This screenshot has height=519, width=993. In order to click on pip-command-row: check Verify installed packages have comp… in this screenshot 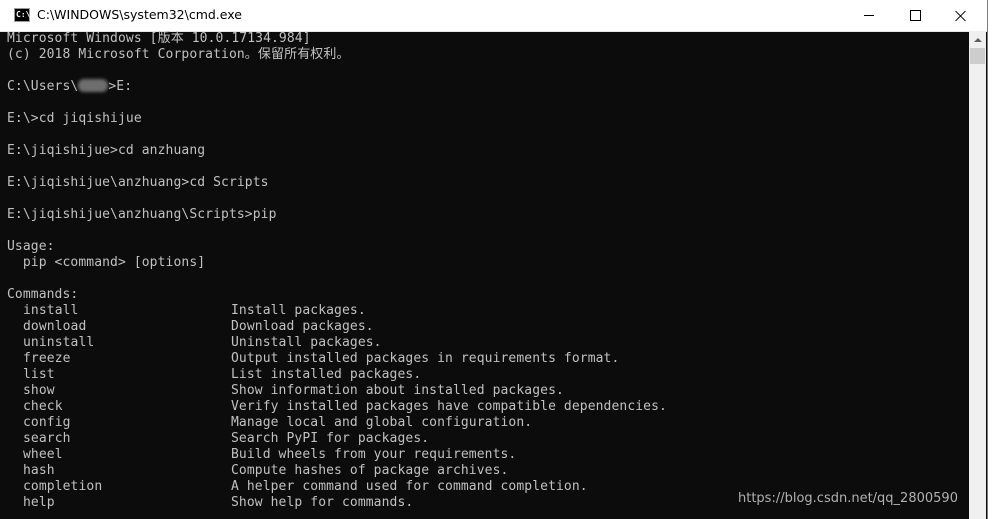, I will do `click(488, 407)`.